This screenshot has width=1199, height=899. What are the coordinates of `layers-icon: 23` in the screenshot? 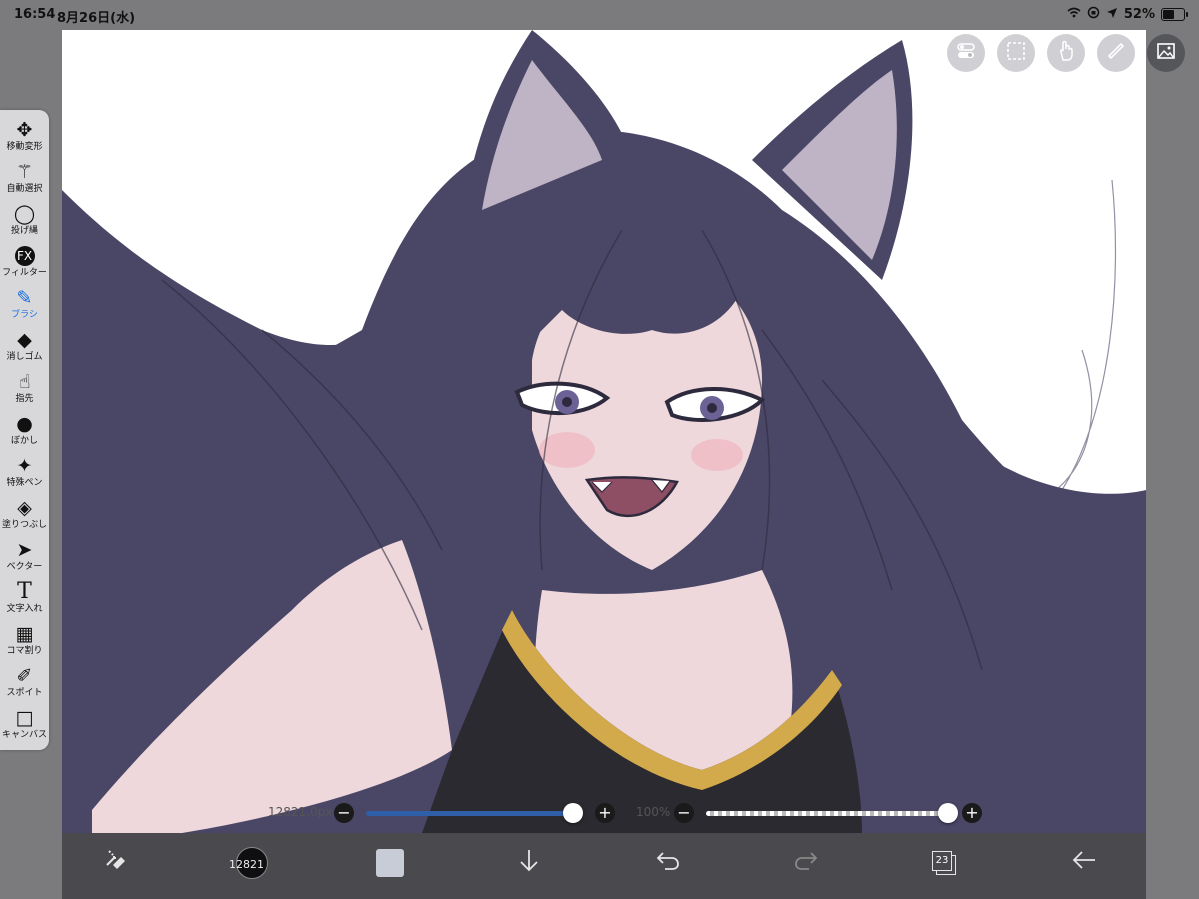 It's located at (944, 863).